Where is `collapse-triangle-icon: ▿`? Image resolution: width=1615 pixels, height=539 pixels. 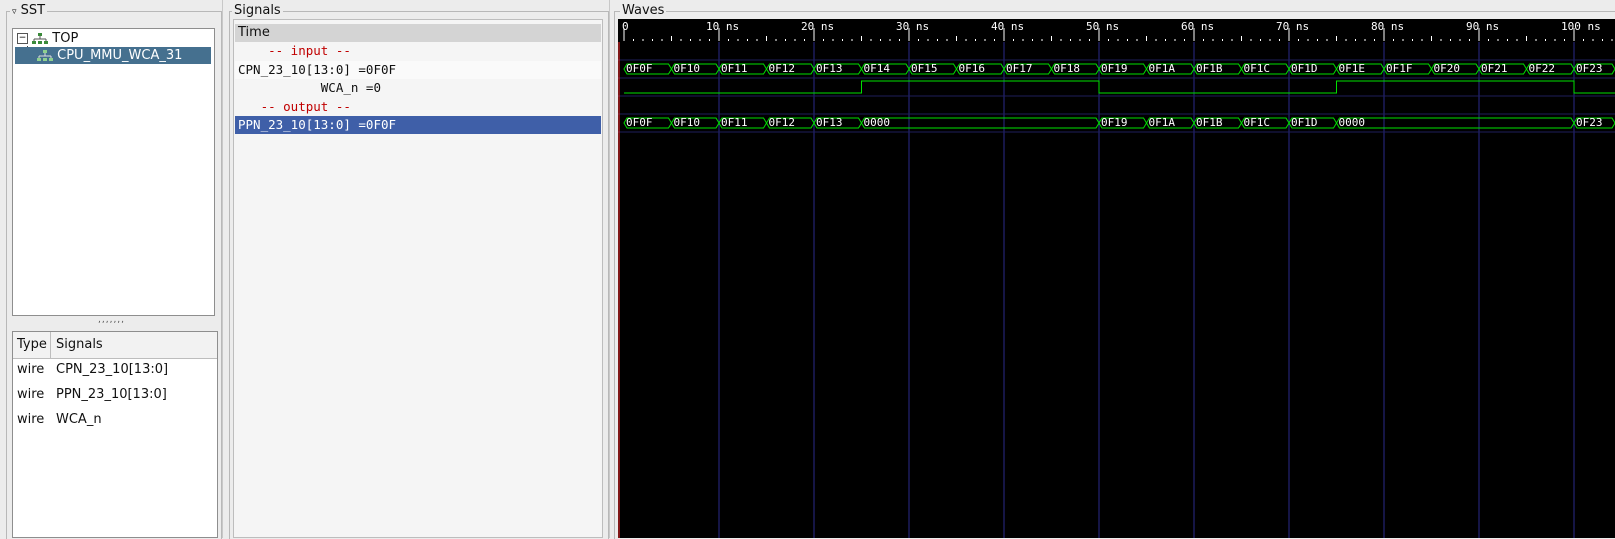 collapse-triangle-icon: ▿ is located at coordinates (14, 12).